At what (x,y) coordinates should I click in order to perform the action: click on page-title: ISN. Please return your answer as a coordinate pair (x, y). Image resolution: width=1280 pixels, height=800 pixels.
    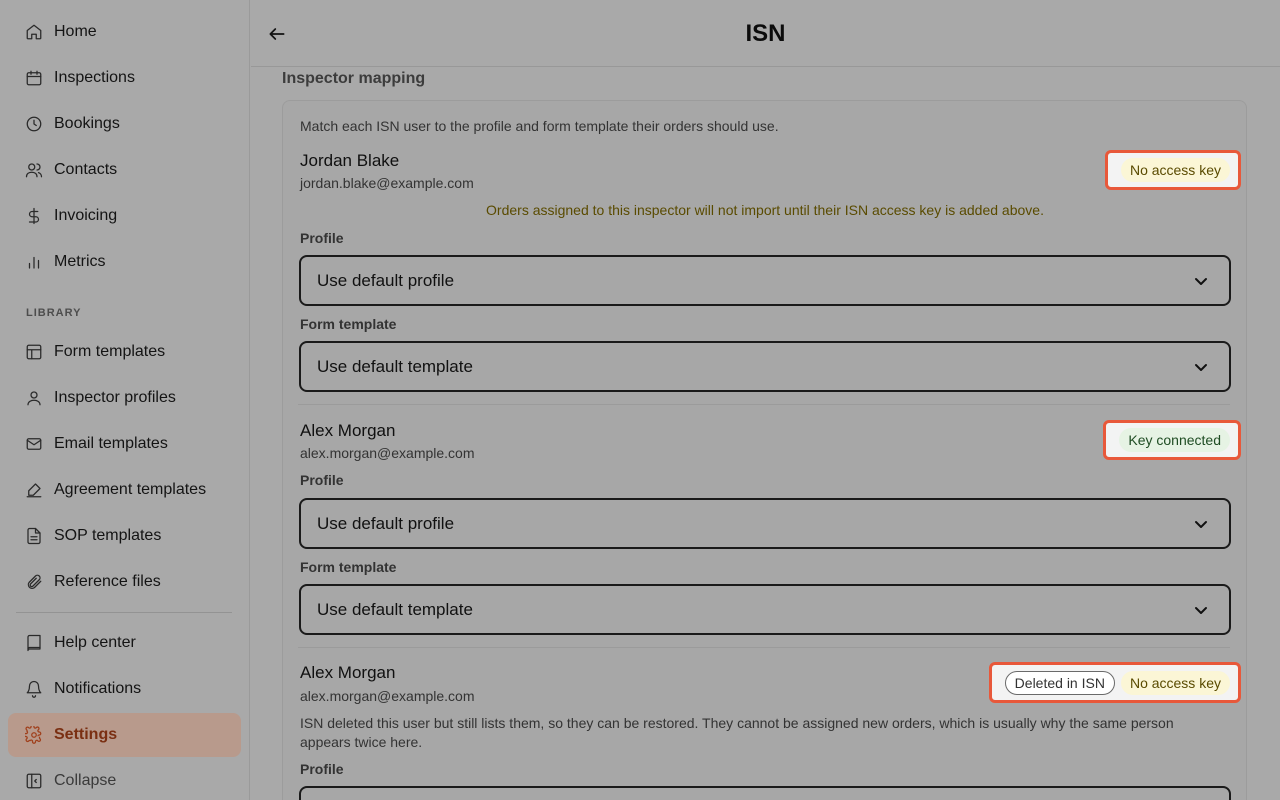
    Looking at the image, I should click on (765, 33).